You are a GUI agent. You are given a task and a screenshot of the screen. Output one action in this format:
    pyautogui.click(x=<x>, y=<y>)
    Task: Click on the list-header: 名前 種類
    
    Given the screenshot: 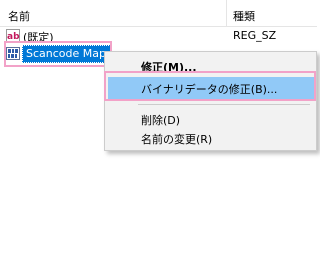 What is the action you would take?
    pyautogui.click(x=158, y=13)
    